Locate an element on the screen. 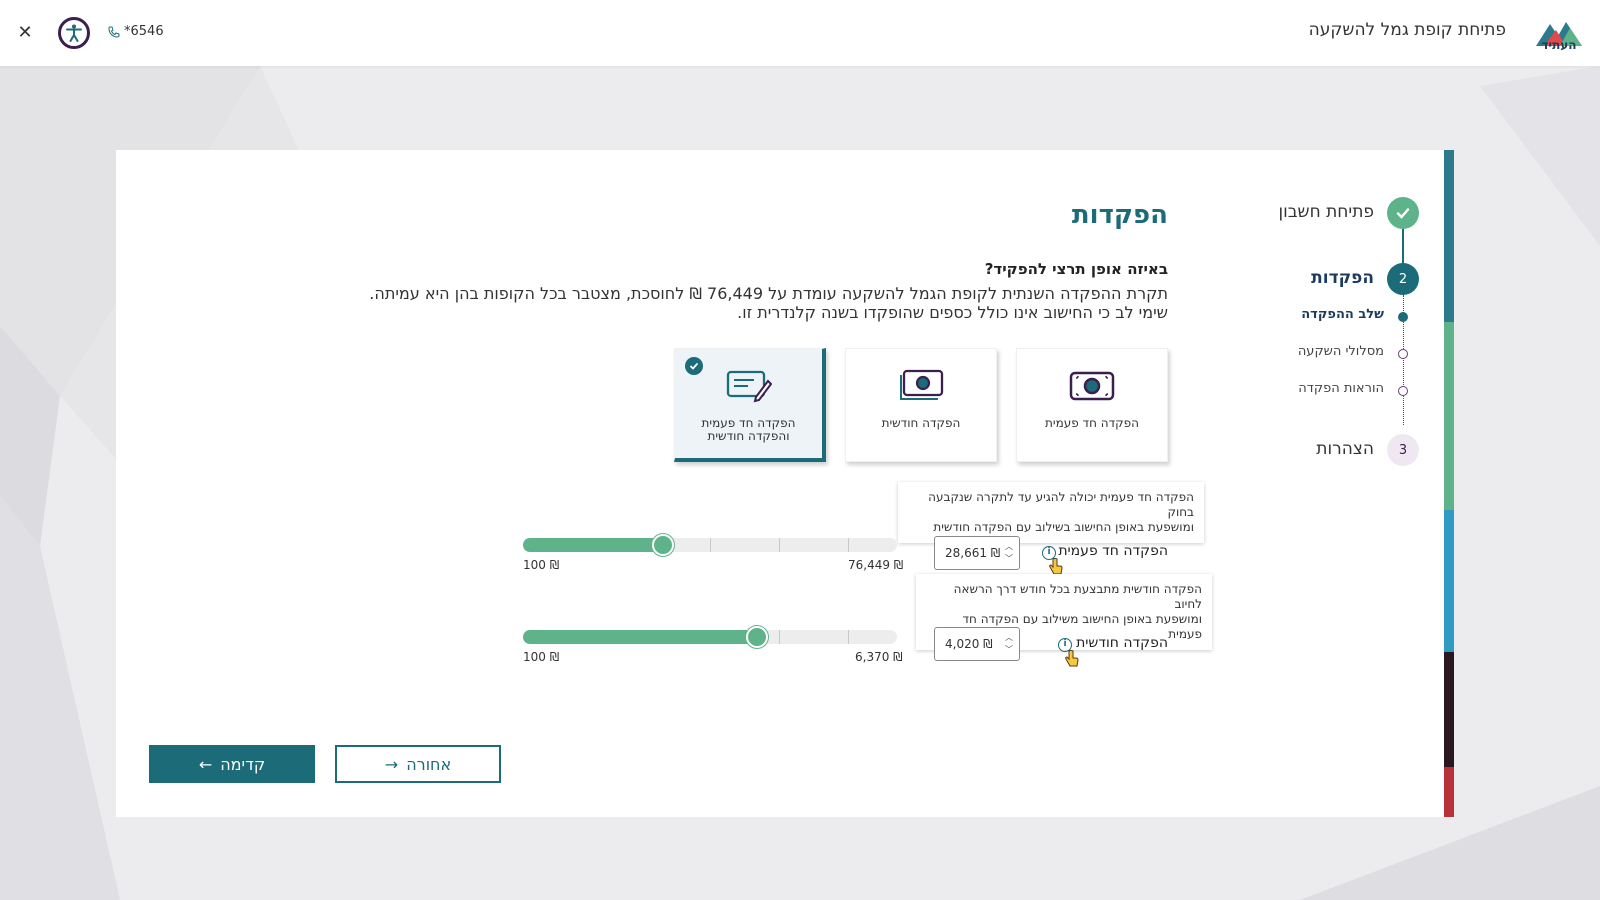 The height and width of the screenshot is (900, 1600). substep-3-dot is located at coordinates (1403, 391).